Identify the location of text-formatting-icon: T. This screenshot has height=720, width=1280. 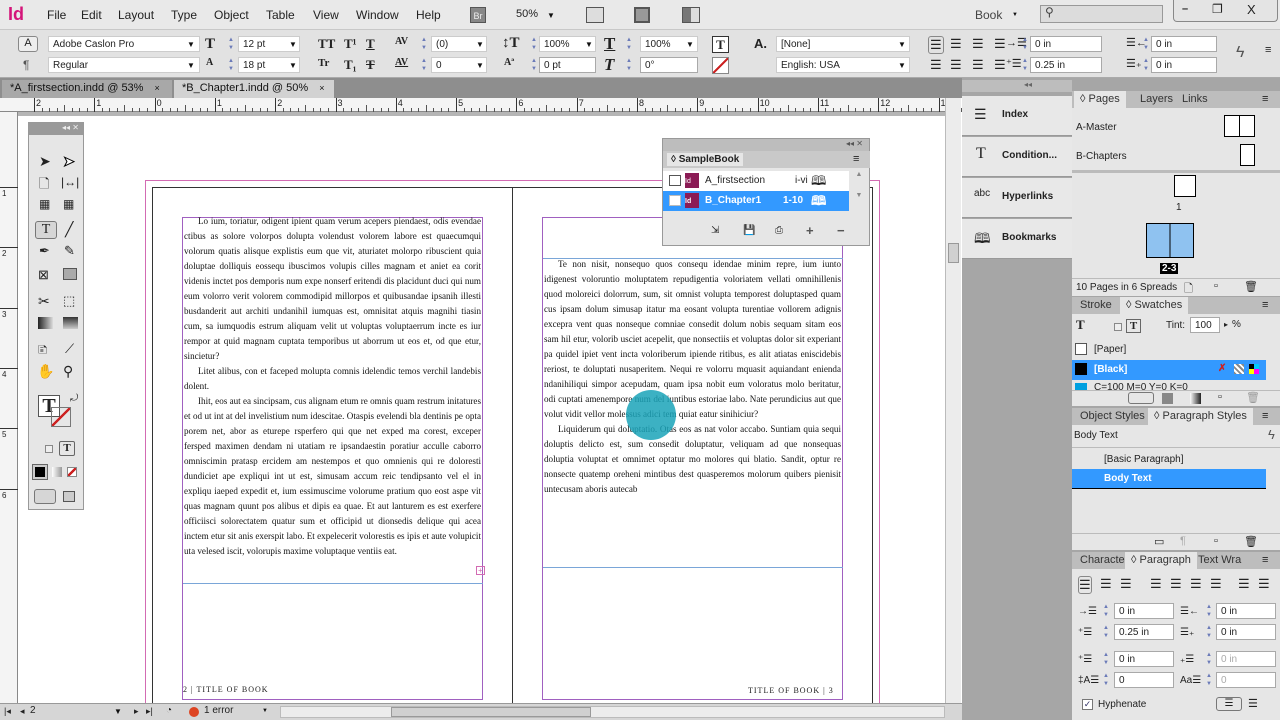
(1133, 326).